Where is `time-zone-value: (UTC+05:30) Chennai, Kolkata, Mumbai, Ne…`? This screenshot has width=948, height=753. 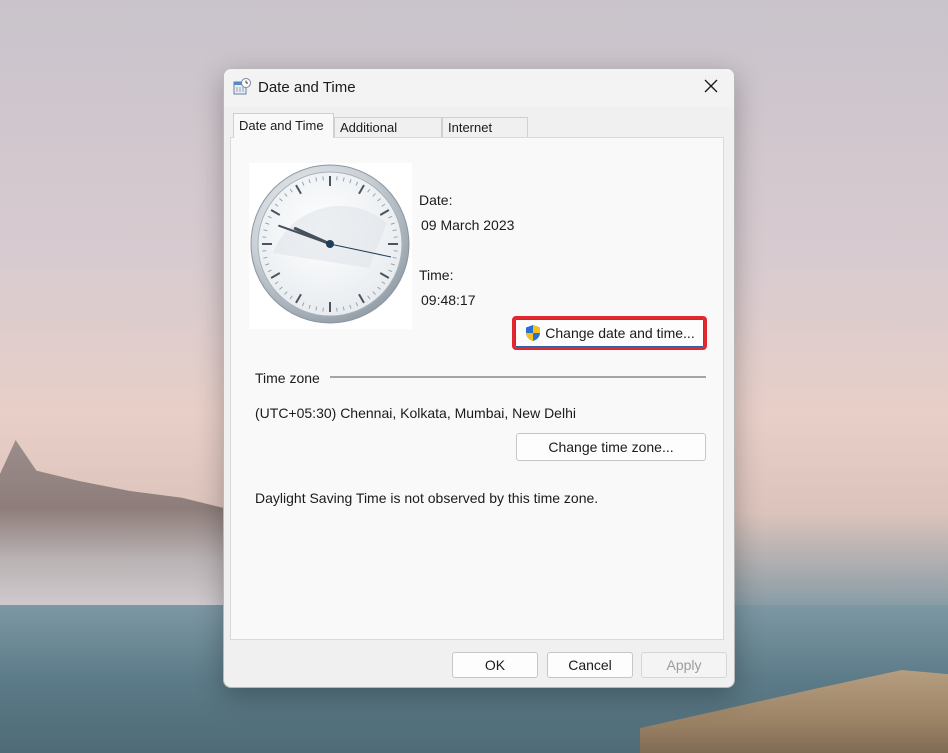 time-zone-value: (UTC+05:30) Chennai, Kolkata, Mumbai, Ne… is located at coordinates (415, 413).